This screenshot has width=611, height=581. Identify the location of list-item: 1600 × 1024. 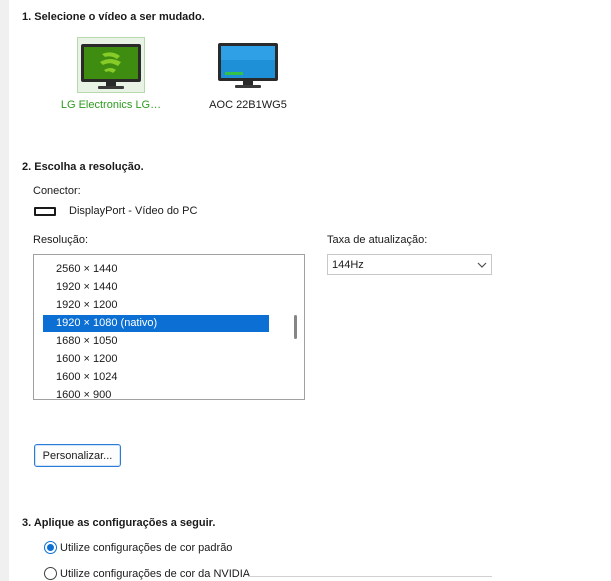
(156, 377).